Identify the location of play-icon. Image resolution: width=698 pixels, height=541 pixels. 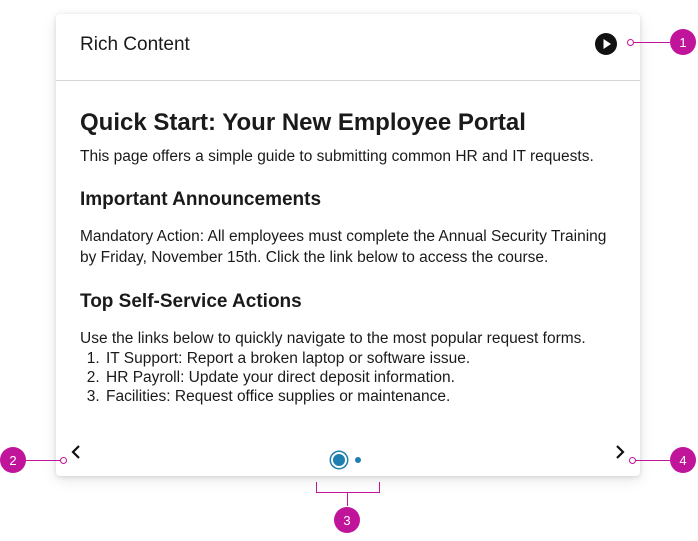
(606, 44).